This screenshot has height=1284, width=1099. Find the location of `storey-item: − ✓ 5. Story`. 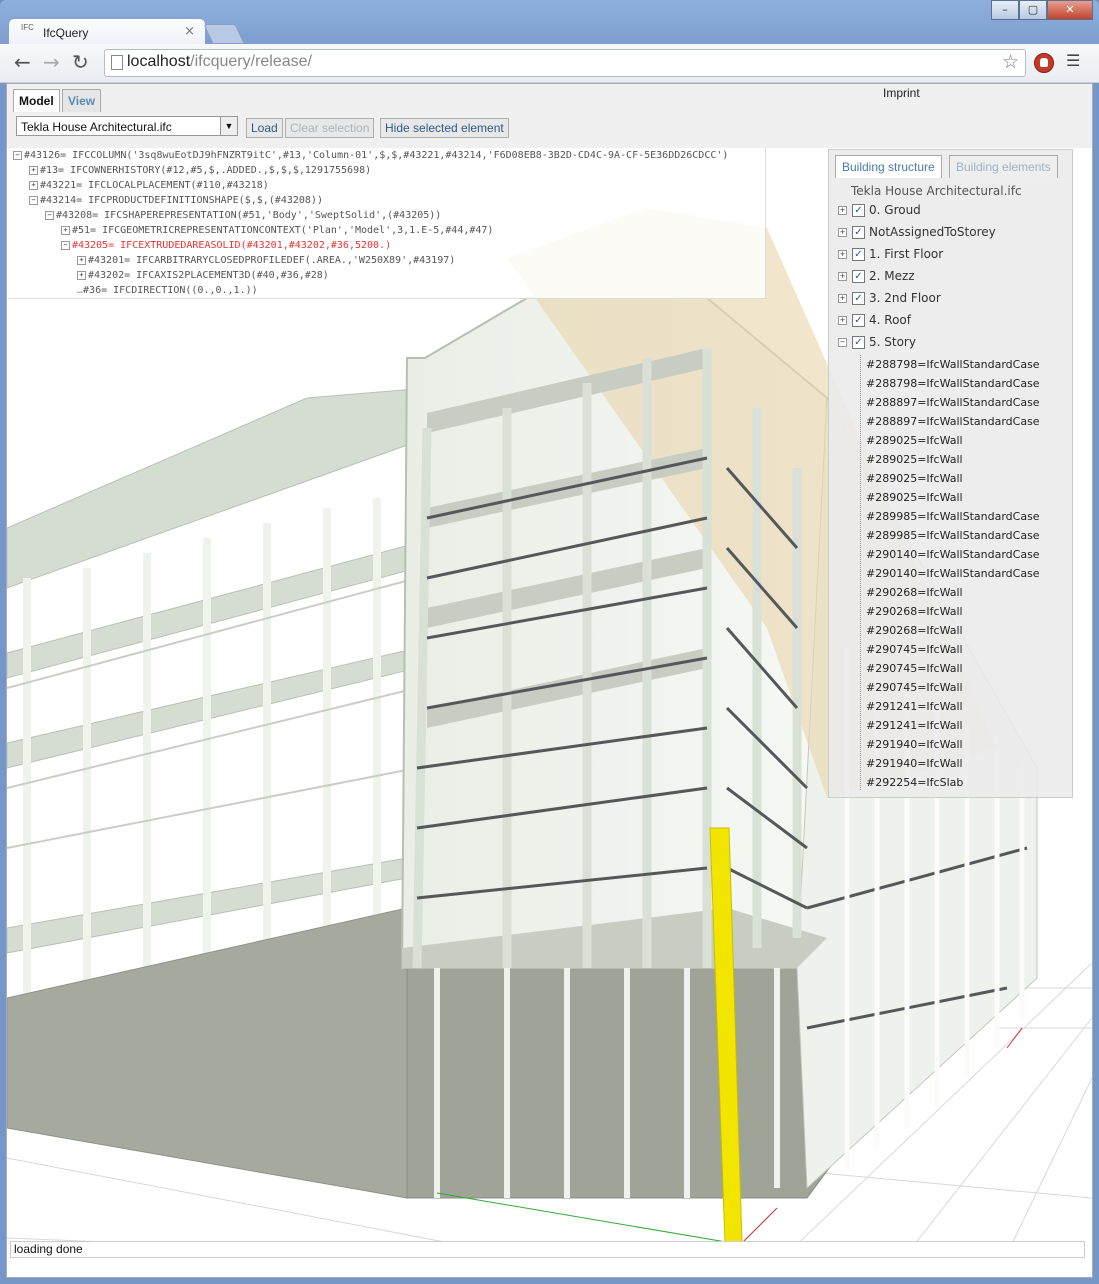

storey-item: − ✓ 5. Story is located at coordinates (877, 342).